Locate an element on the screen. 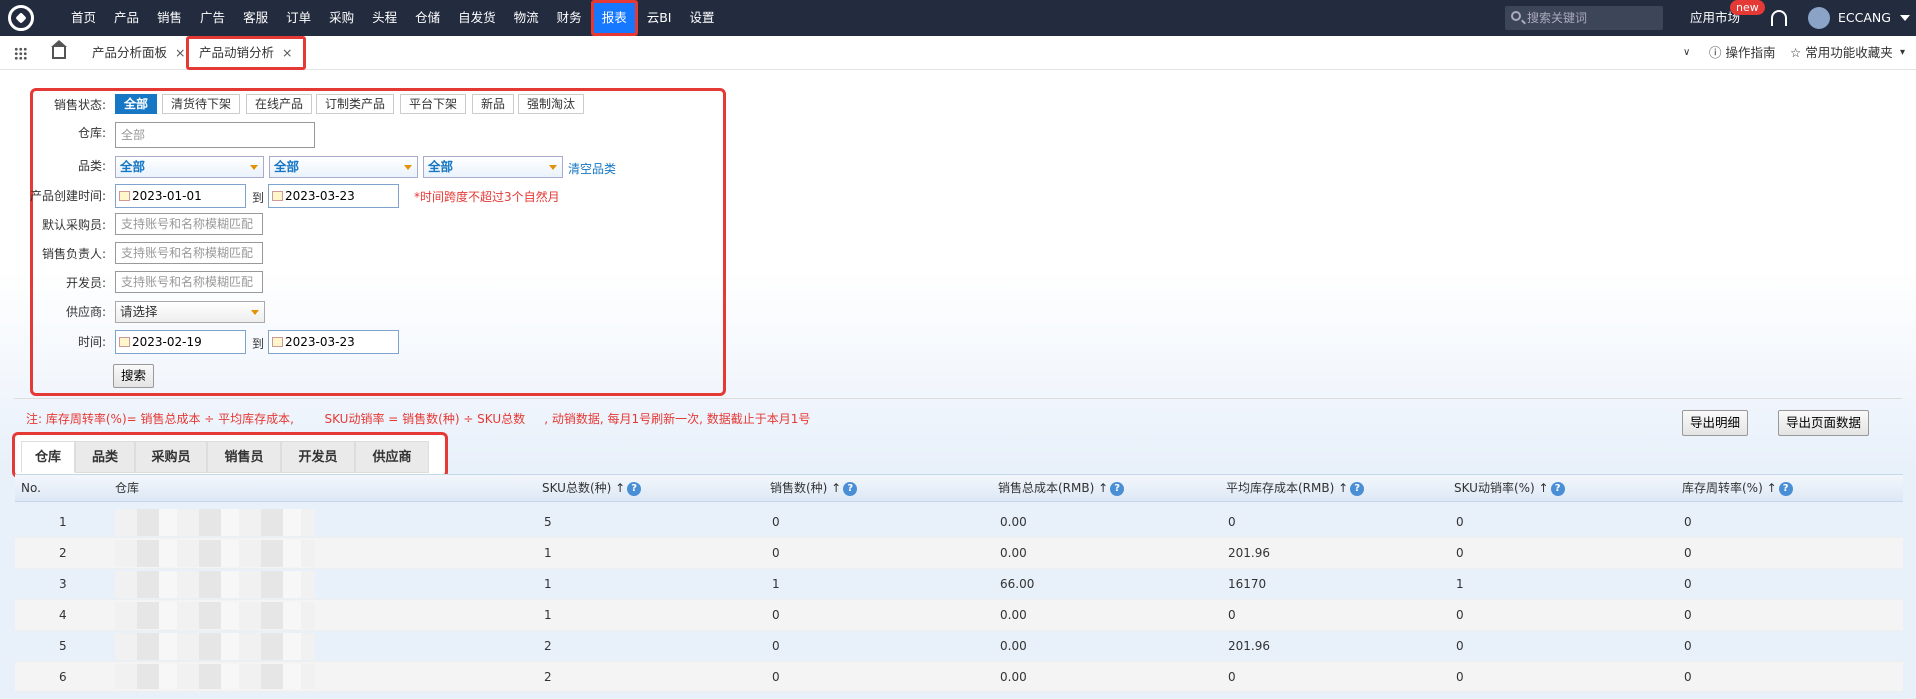 This screenshot has width=1916, height=699. dimension-tabs-highlight: 仓库 品类 采购员 销售员 开发员 供应商 is located at coordinates (230, 455).